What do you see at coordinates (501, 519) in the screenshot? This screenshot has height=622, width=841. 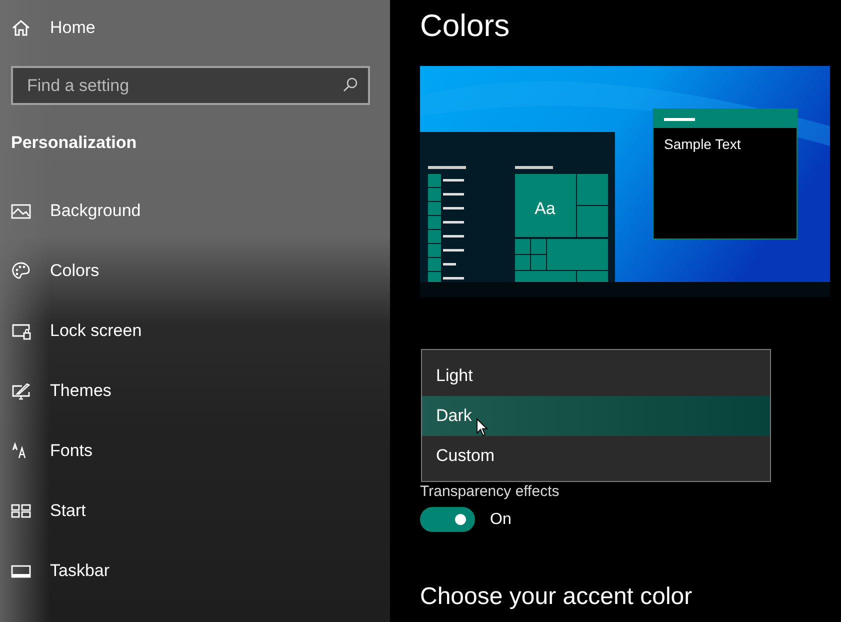 I see `toggle-state: On` at bounding box center [501, 519].